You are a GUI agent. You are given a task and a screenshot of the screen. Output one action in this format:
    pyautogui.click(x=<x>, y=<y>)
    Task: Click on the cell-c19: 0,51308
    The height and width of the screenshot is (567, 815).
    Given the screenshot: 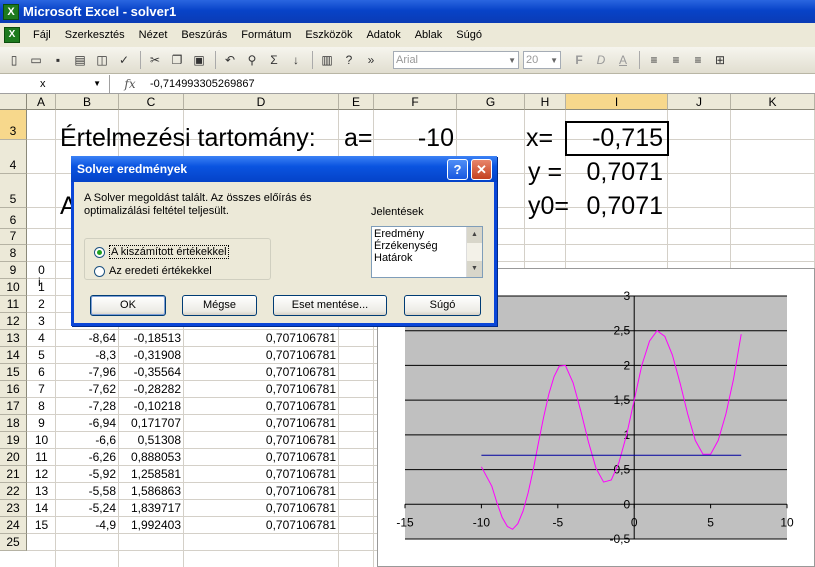 What is the action you would take?
    pyautogui.click(x=150, y=440)
    